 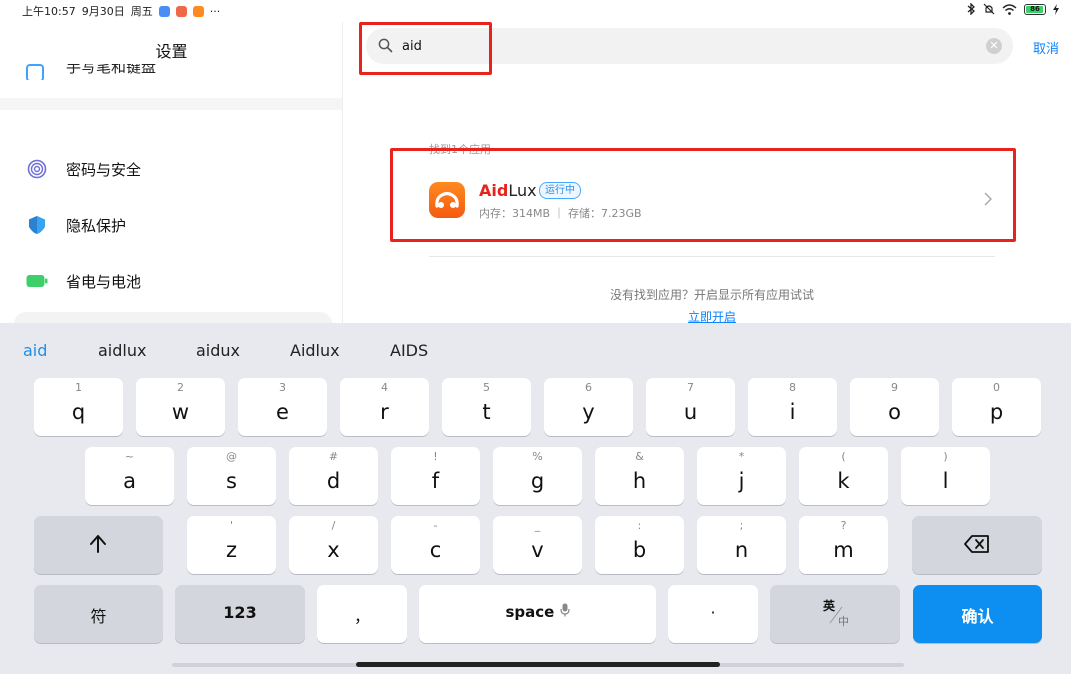 I want to click on key-e: 3e, so click(x=282, y=407).